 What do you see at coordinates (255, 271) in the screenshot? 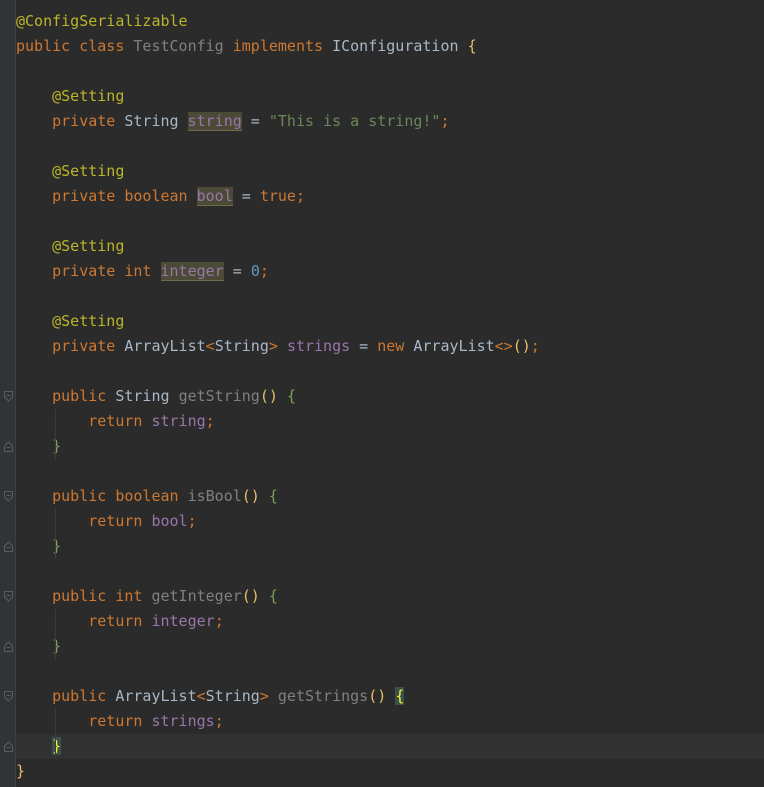
I see `code-token: 0` at bounding box center [255, 271].